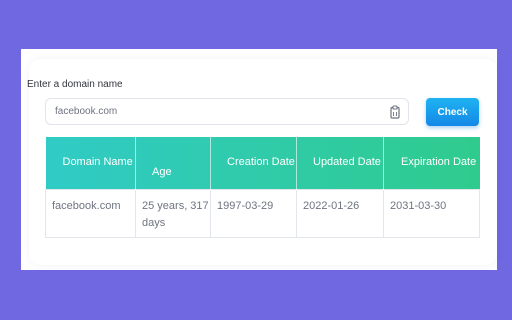 This screenshot has width=512, height=320. What do you see at coordinates (340, 163) in the screenshot?
I see `header-updated-date: Updated Date` at bounding box center [340, 163].